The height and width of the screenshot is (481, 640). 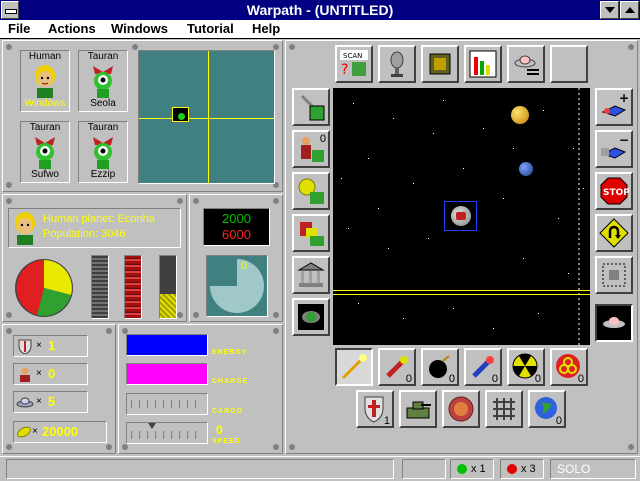 I want to click on gauges-panel: ENERGY CHARGE CARGO 0 SPEED, so click(x=200, y=389).